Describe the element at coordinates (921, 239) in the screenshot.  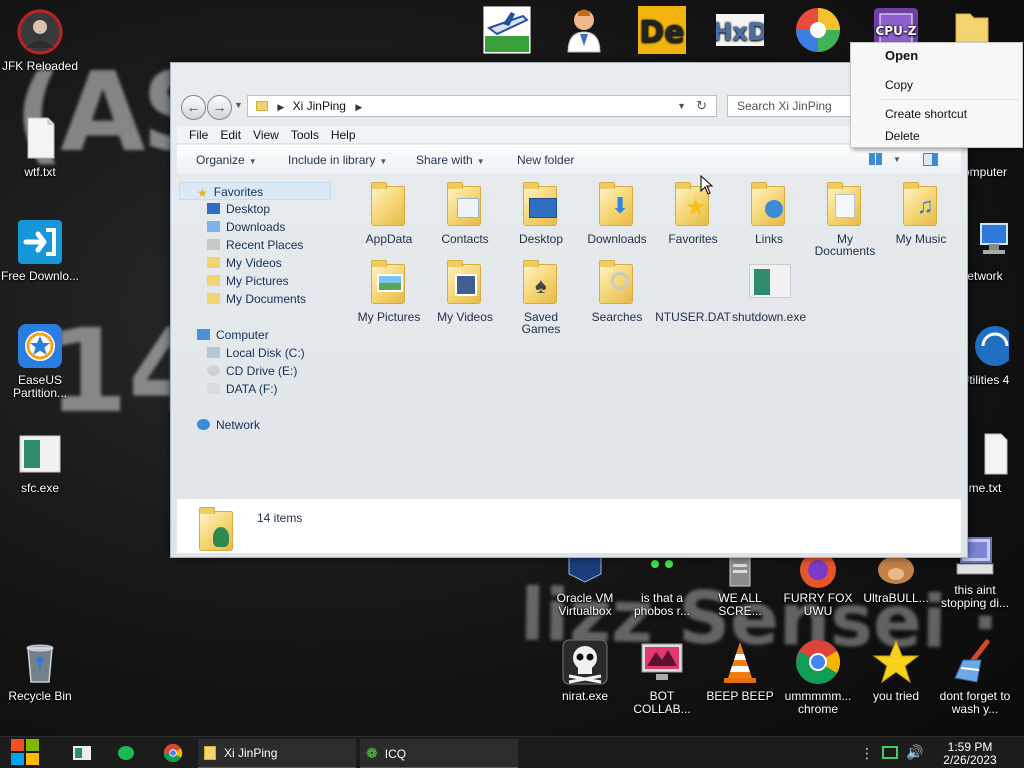
I see `item-label: My Music` at that location.